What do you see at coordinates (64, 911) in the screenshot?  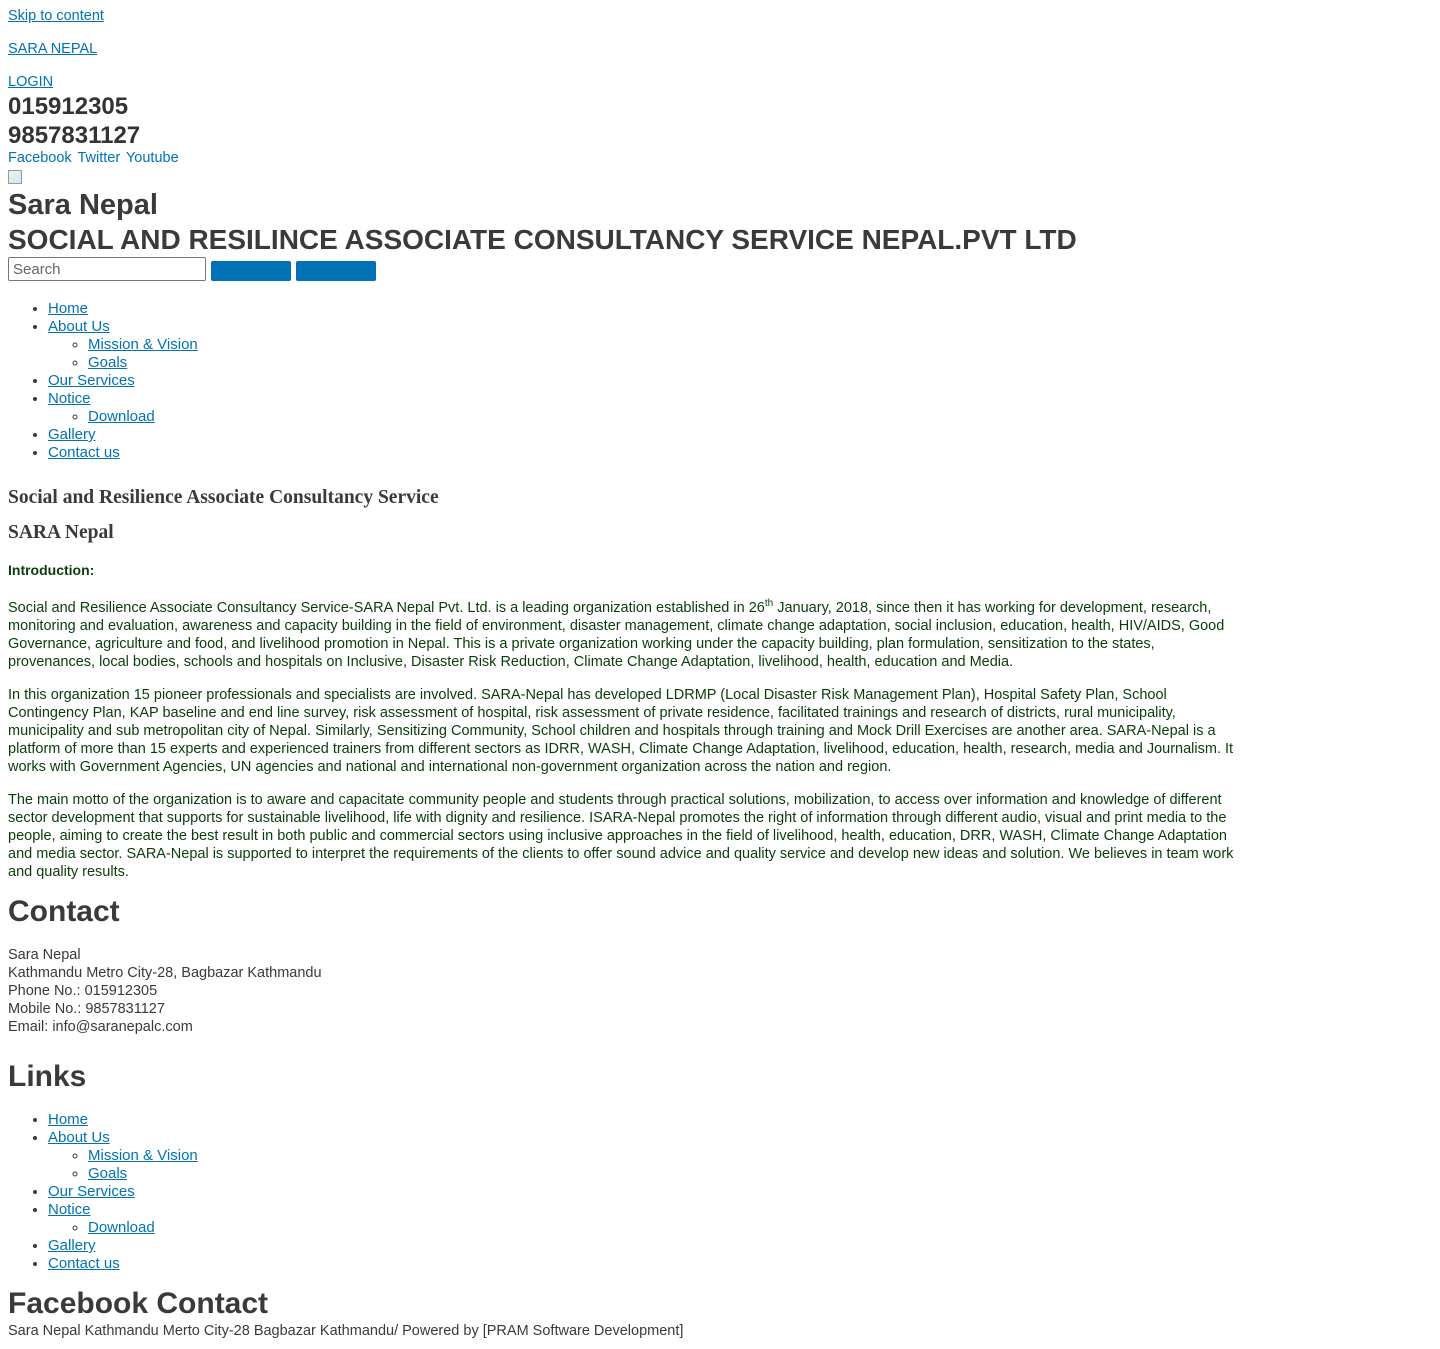 I see `contact-widget-title: Contact` at bounding box center [64, 911].